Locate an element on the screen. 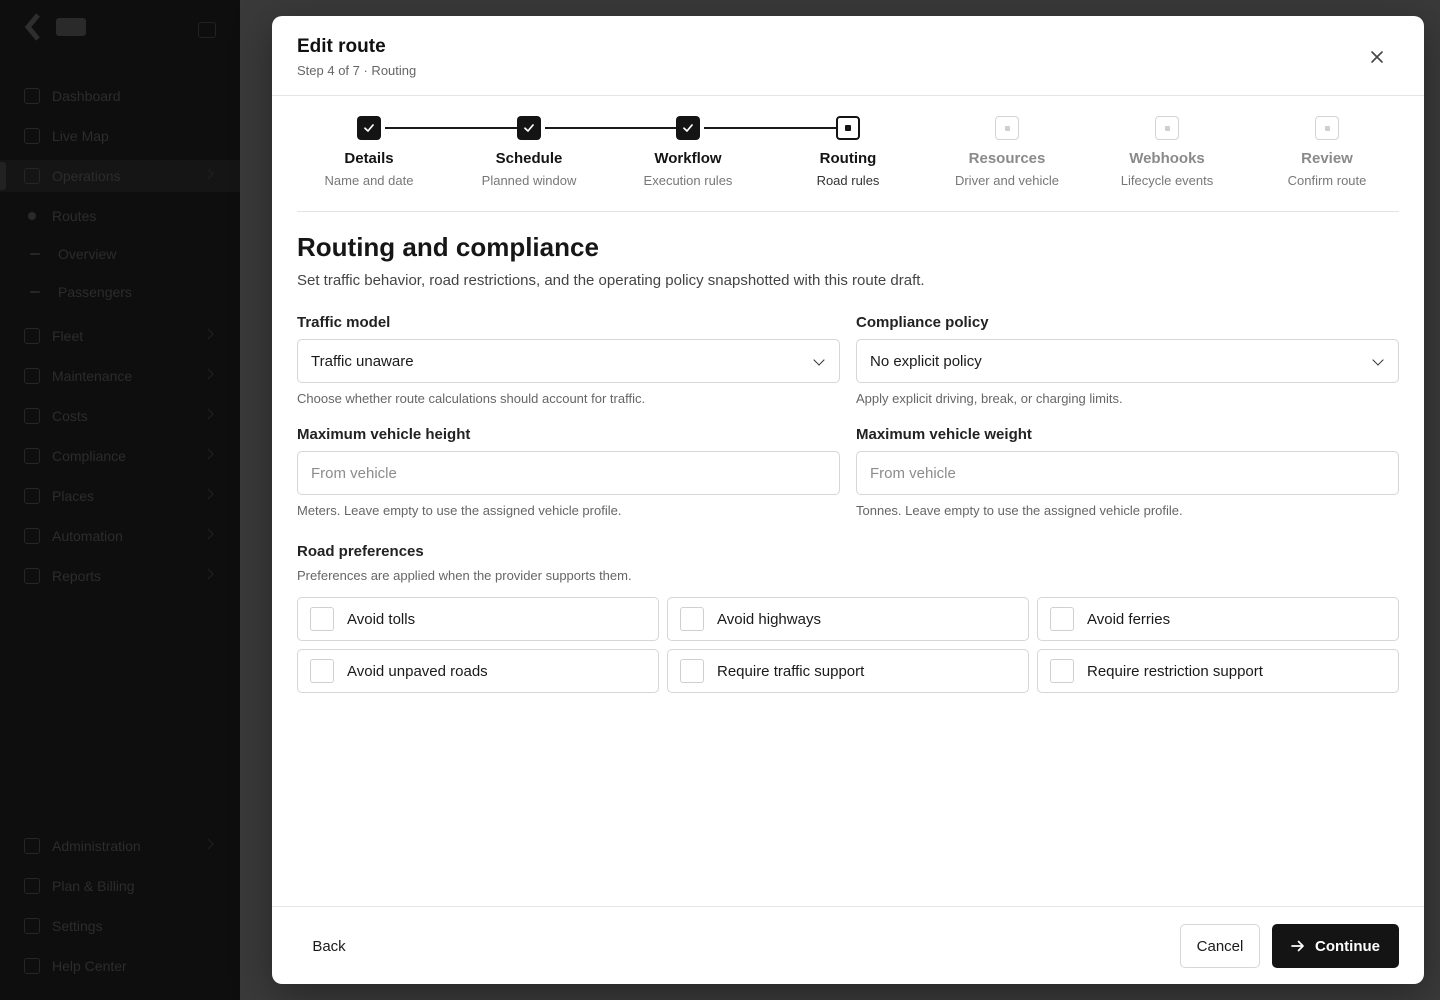 The width and height of the screenshot is (1440, 1000). nav-item-settings: Settings is located at coordinates (63, 926).